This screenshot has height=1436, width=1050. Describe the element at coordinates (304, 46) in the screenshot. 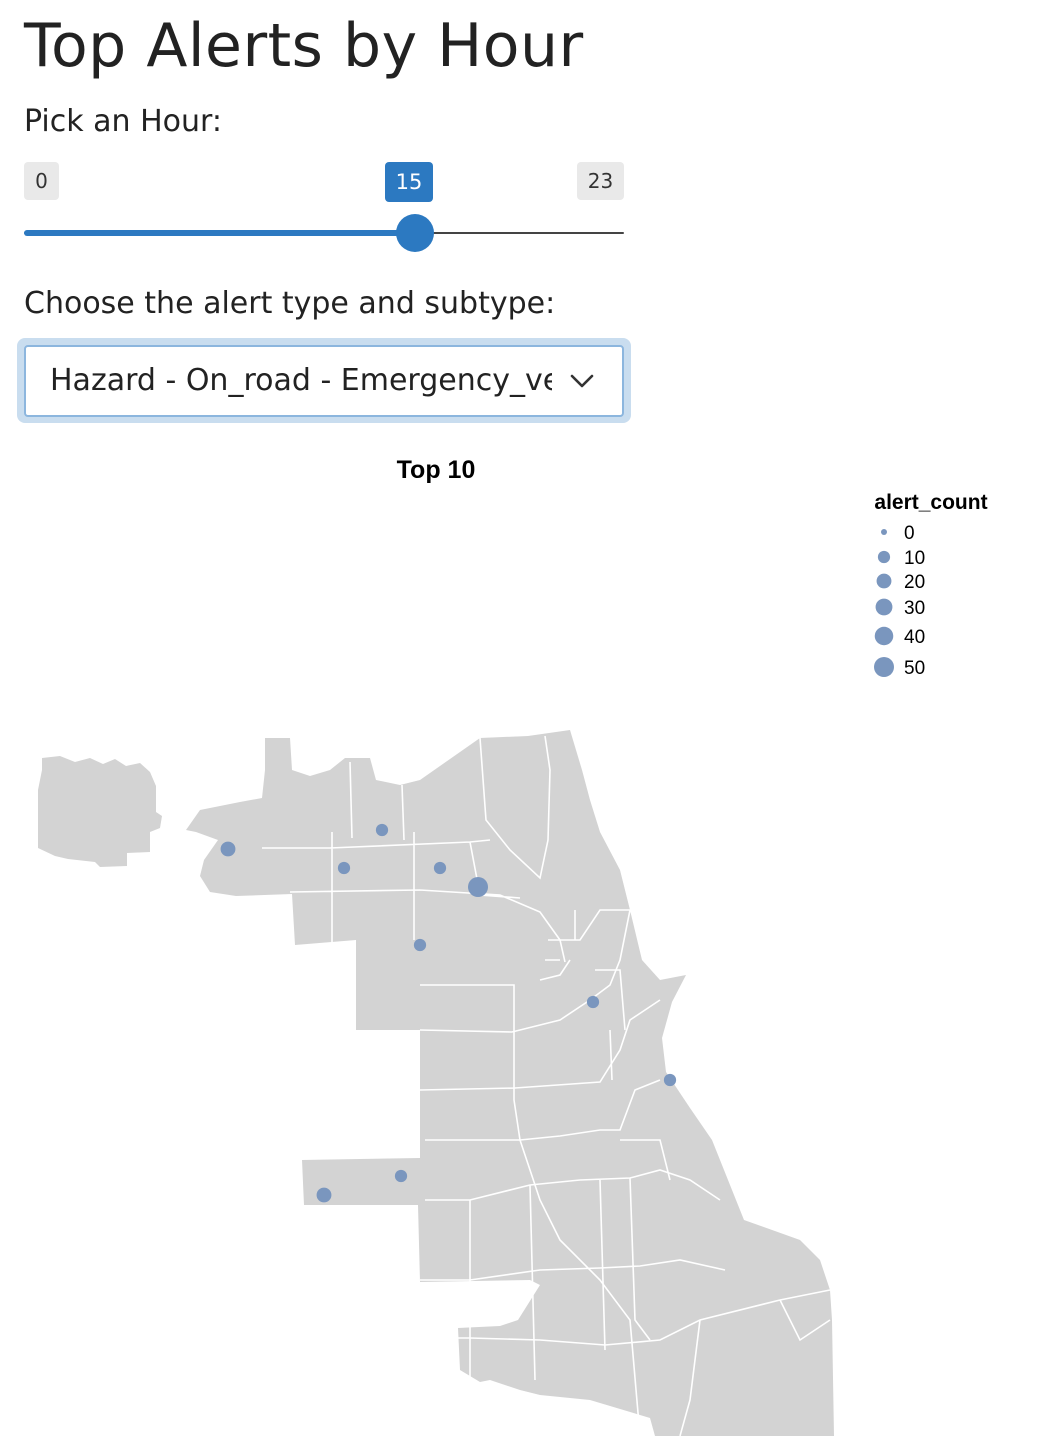

I see `page-title: Top Alerts by Hour` at that location.